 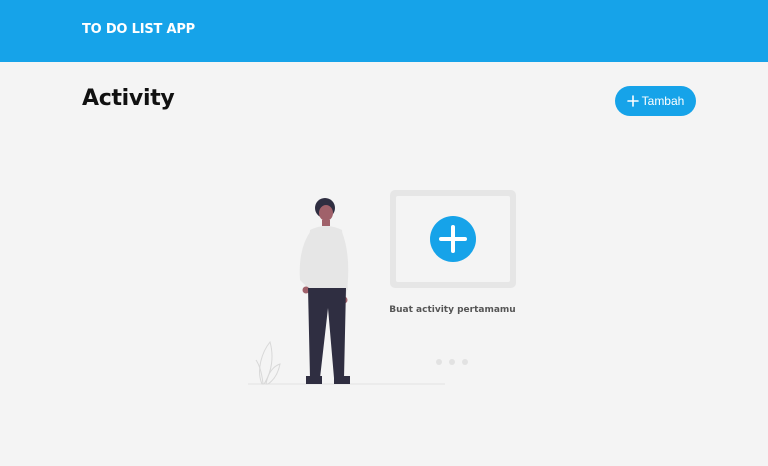 I want to click on plant-decoration, so click(x=268, y=362).